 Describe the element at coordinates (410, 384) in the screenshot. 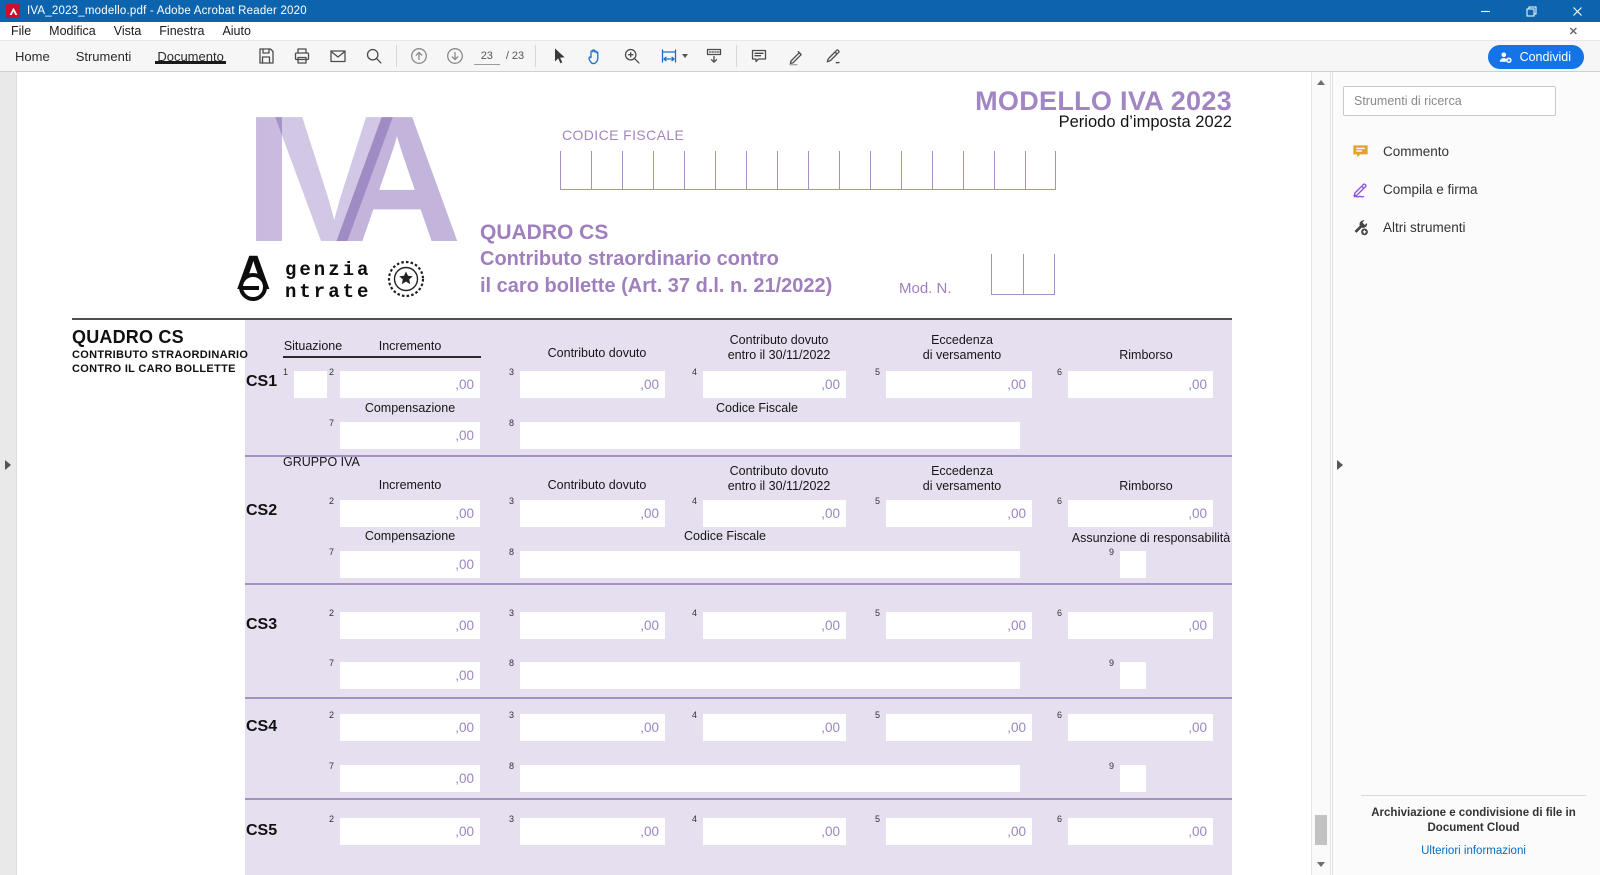

I see `field-CS1-2: ,00` at that location.